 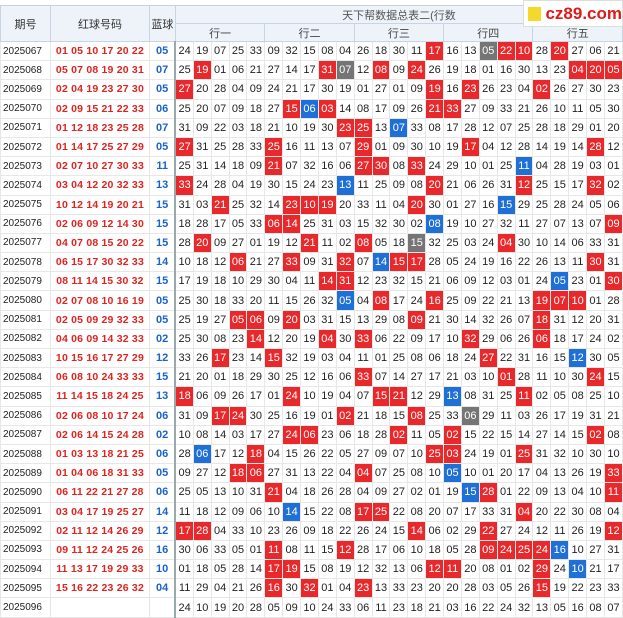 I want to click on highlighted-number-cell: 25, so click(x=524, y=454).